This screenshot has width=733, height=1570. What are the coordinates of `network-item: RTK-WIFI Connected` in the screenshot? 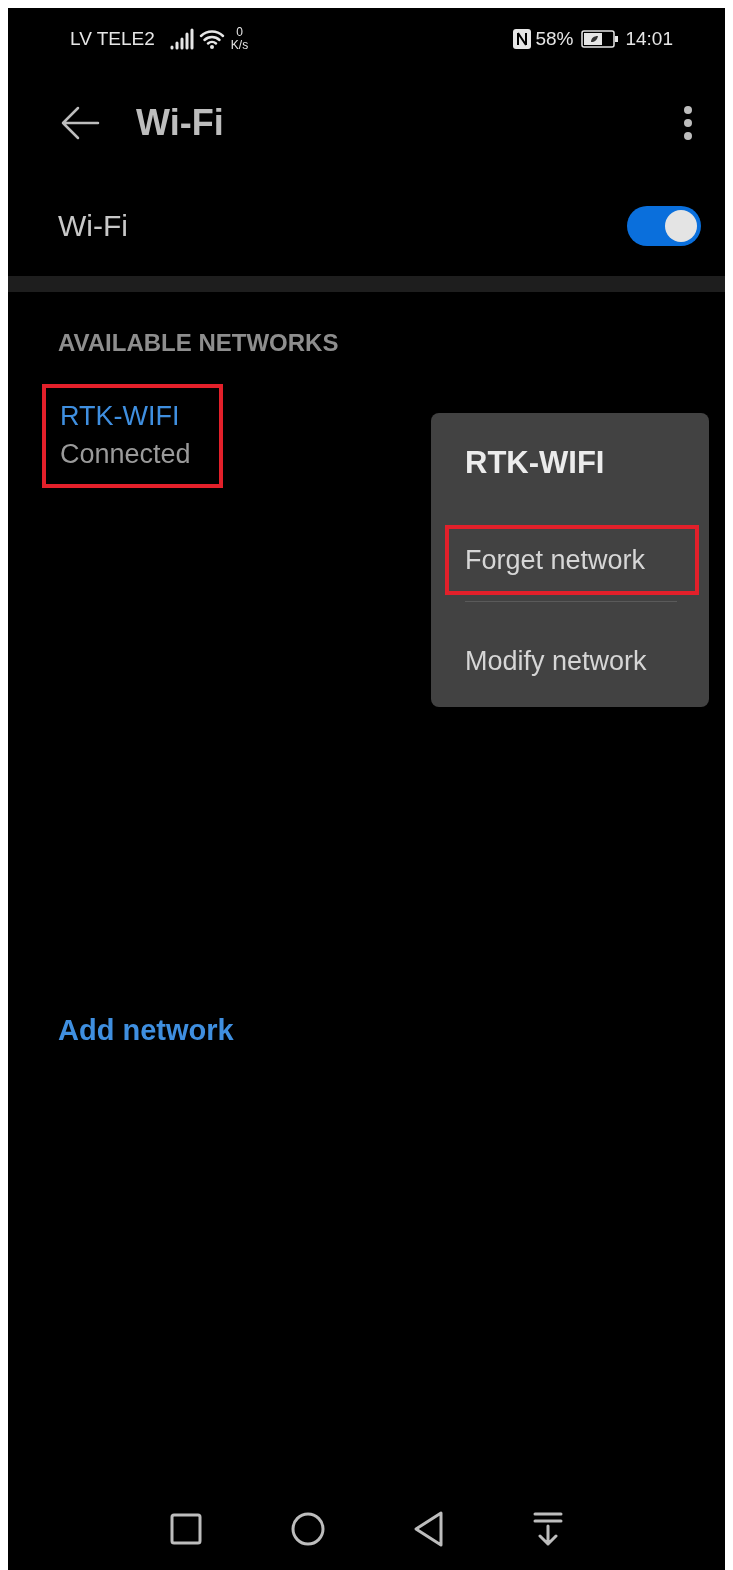 It's located at (132, 436).